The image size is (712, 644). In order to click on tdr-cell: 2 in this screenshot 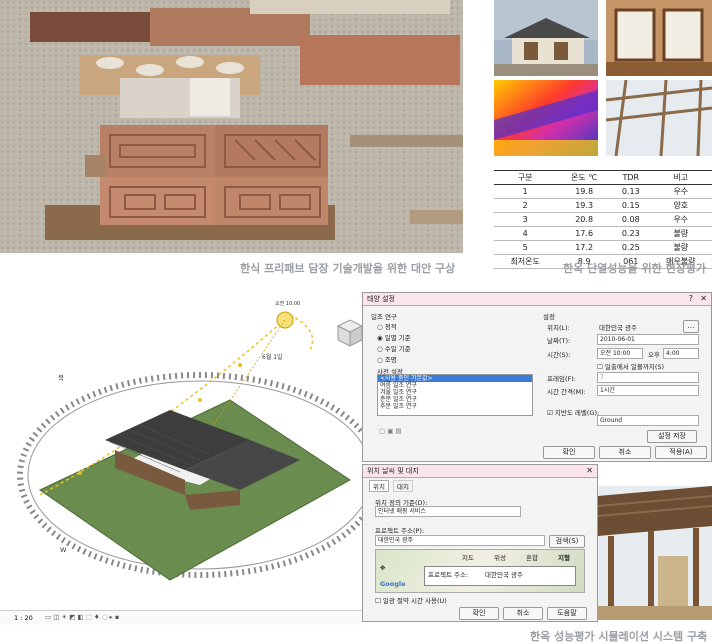, I will do `click(525, 205)`.